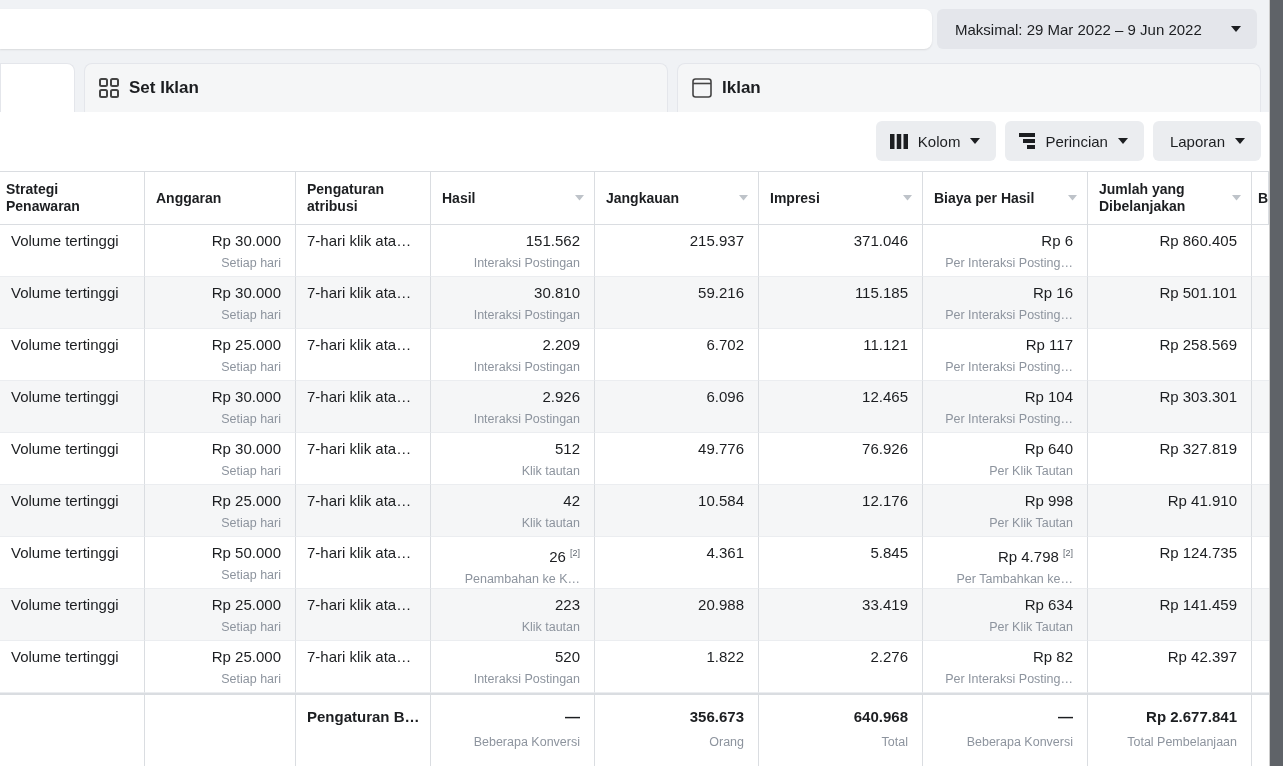 Image resolution: width=1283 pixels, height=766 pixels. I want to click on tab: Iklan, so click(969, 87).